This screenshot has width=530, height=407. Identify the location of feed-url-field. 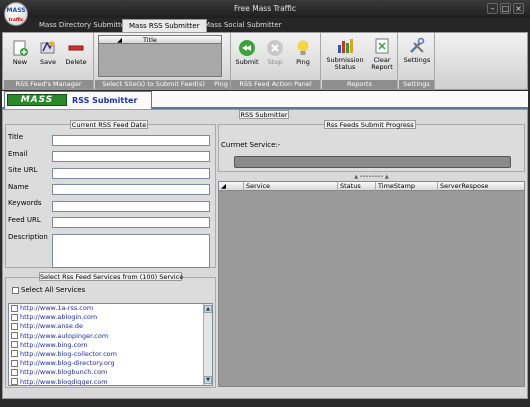
(131, 222).